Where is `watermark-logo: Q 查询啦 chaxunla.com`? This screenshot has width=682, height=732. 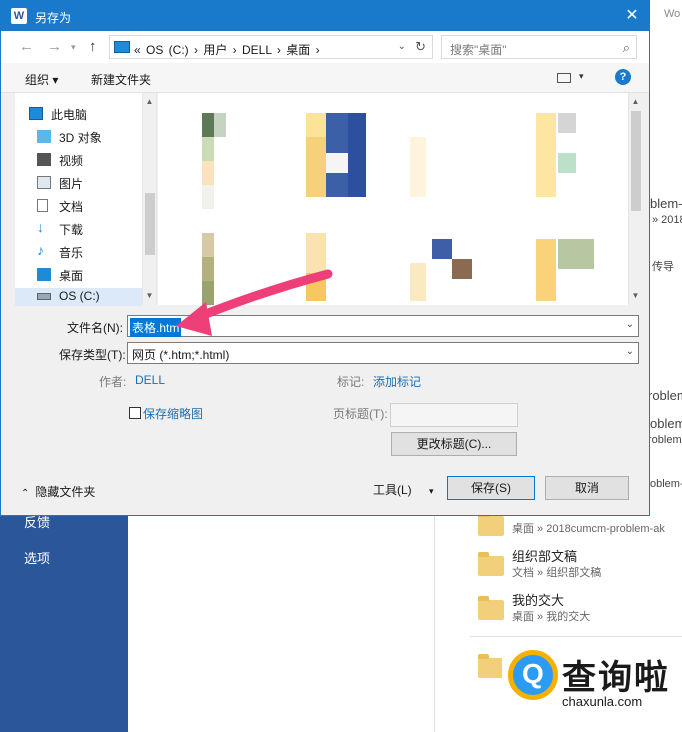 watermark-logo: Q 查询啦 chaxunla.com is located at coordinates (588, 680).